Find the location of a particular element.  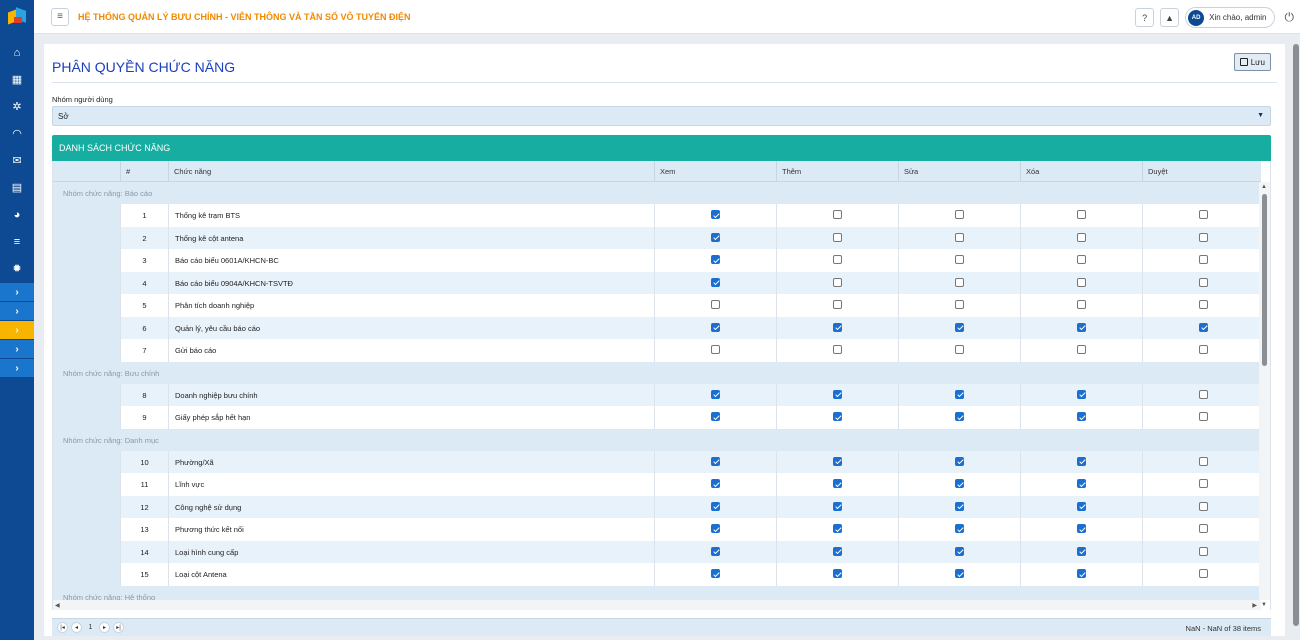

menu-toggle-button: ≡ is located at coordinates (60, 16).